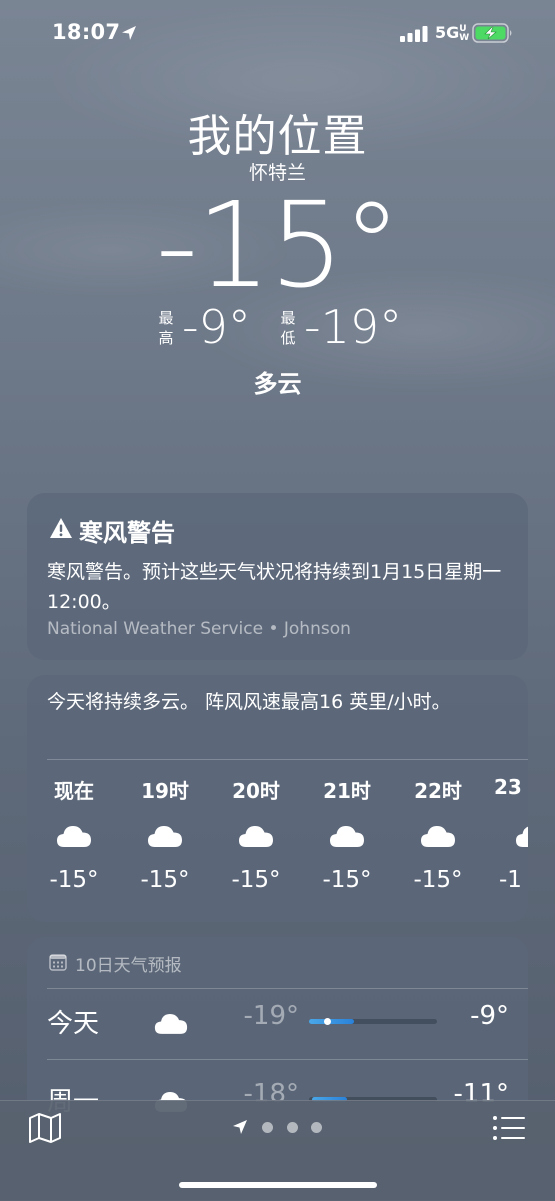 The width and height of the screenshot is (555, 1201). Describe the element at coordinates (86, 32) in the screenshot. I see `status-time: 18:07` at that location.